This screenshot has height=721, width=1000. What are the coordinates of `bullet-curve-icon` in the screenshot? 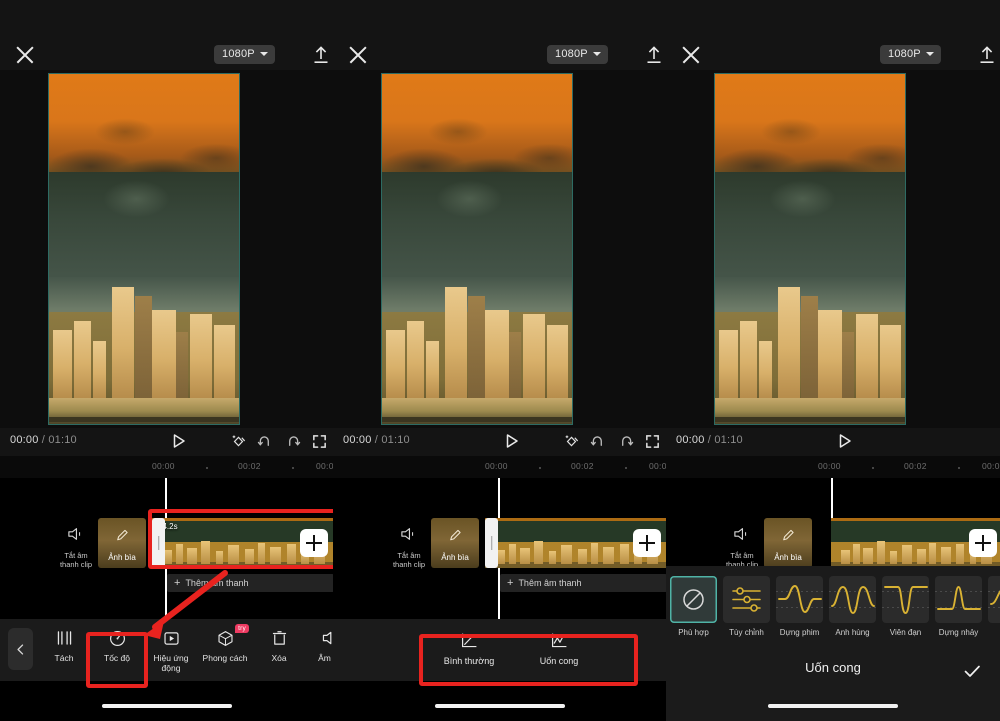 It's located at (905, 599).